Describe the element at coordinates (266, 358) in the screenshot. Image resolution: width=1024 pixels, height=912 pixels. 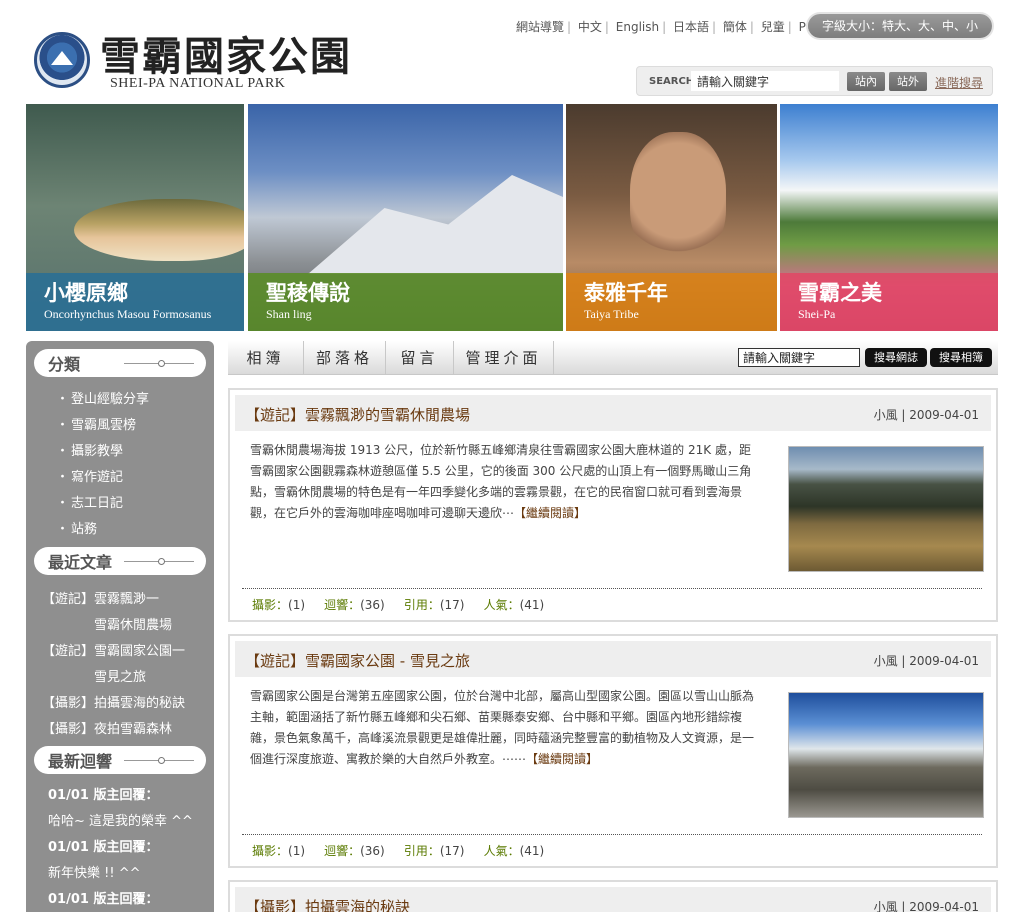
I see `tab-album: 相簿` at that location.